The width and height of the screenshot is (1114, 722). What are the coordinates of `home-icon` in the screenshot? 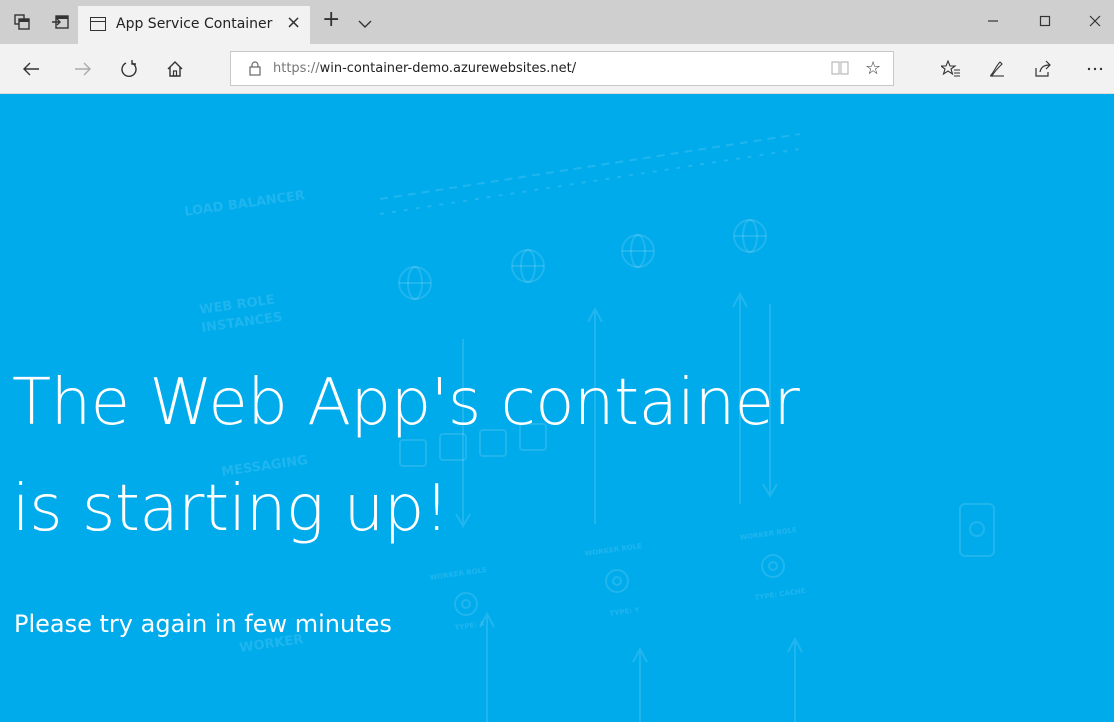 It's located at (175, 69).